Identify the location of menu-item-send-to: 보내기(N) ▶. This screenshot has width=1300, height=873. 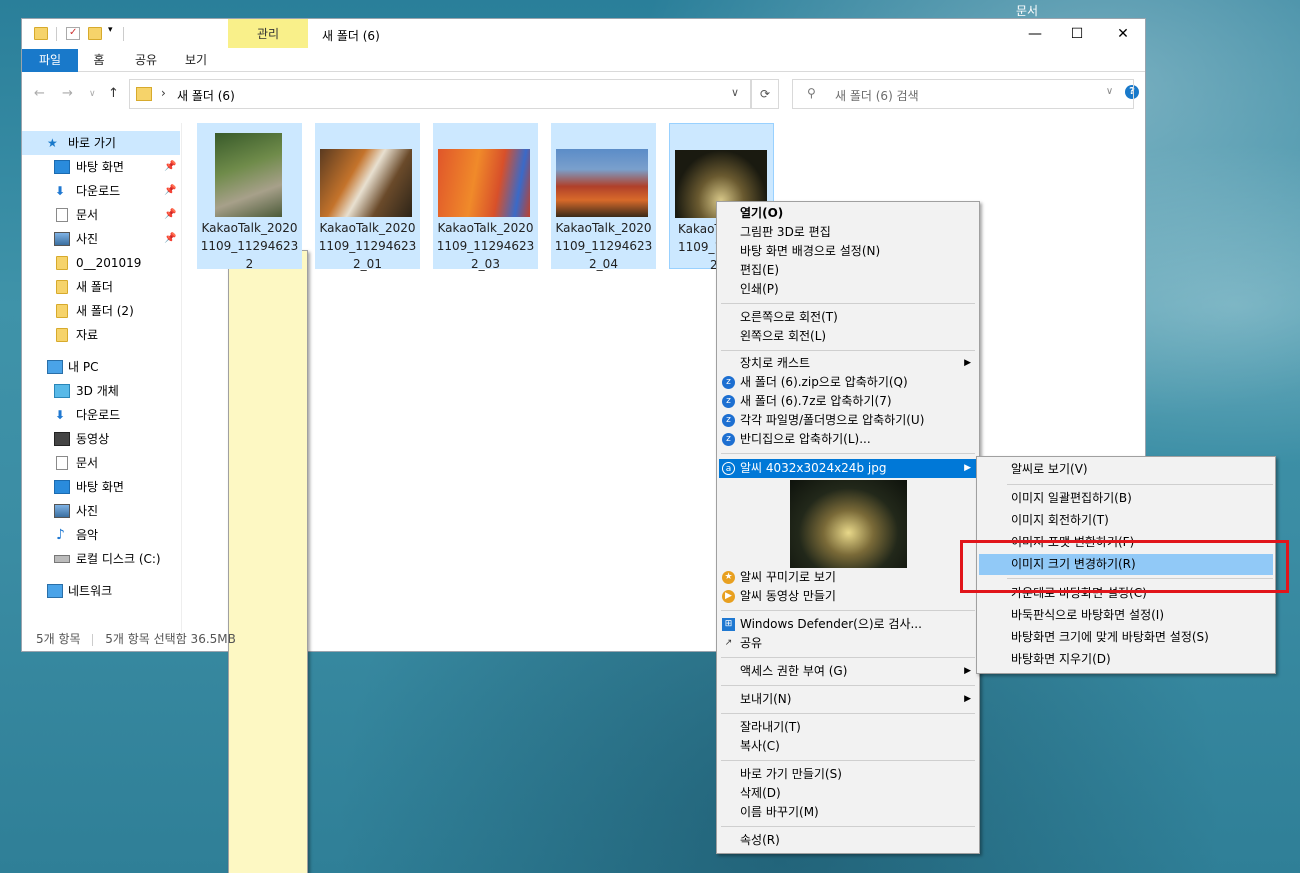
(848, 699).